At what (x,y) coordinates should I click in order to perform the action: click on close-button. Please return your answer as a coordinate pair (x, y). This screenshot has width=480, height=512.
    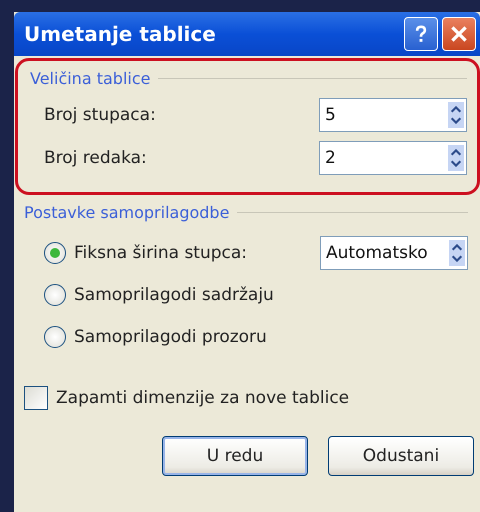
    Looking at the image, I should click on (459, 34).